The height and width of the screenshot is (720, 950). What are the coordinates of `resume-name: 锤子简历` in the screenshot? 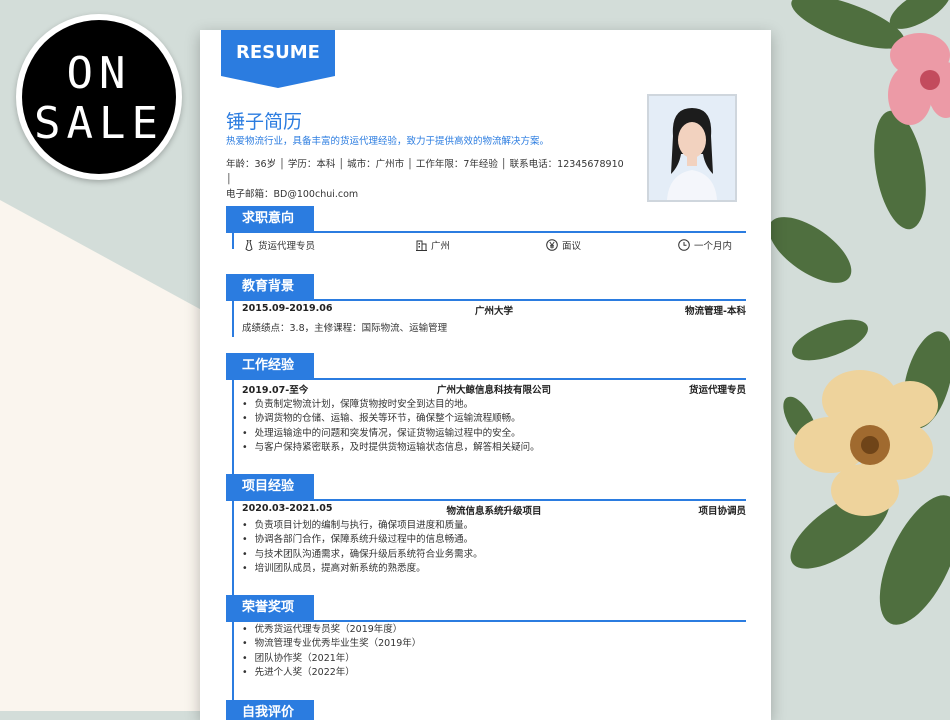 It's located at (264, 122).